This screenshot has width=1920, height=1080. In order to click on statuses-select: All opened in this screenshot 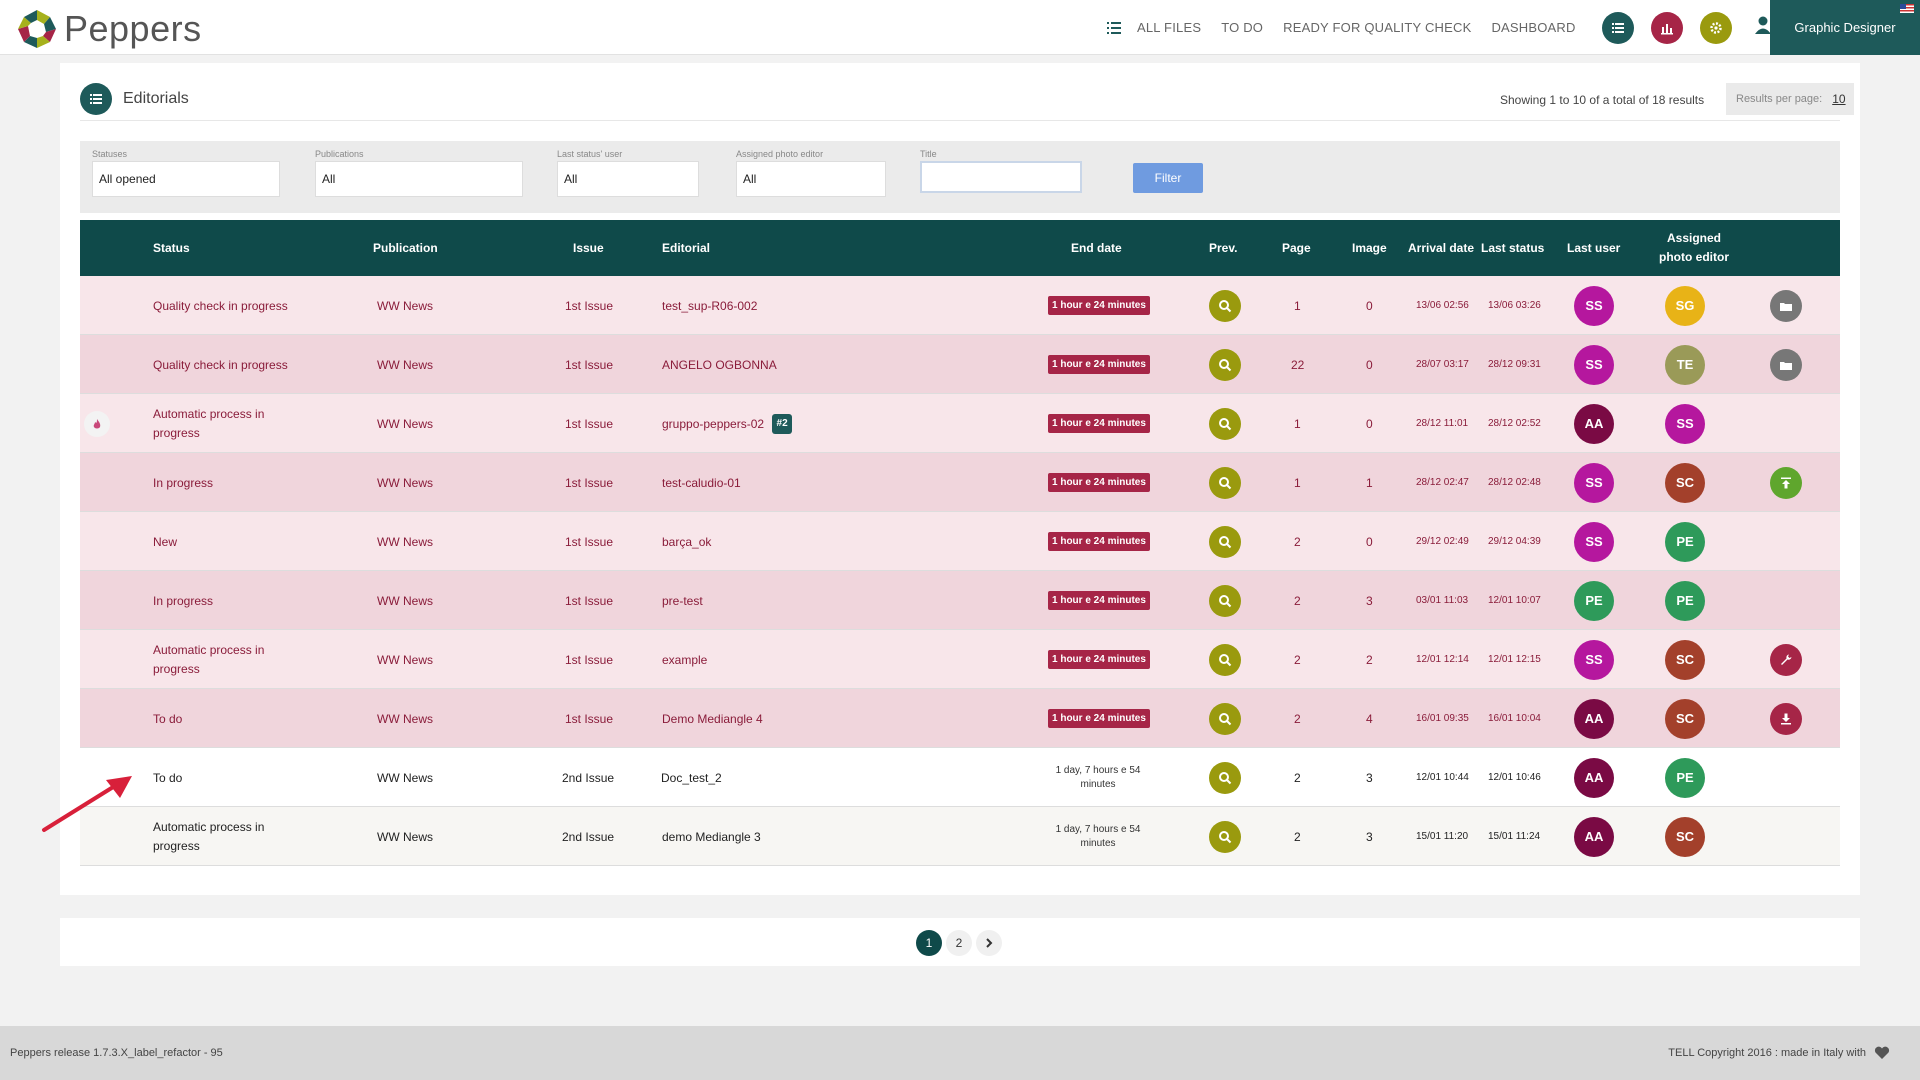, I will do `click(186, 179)`.